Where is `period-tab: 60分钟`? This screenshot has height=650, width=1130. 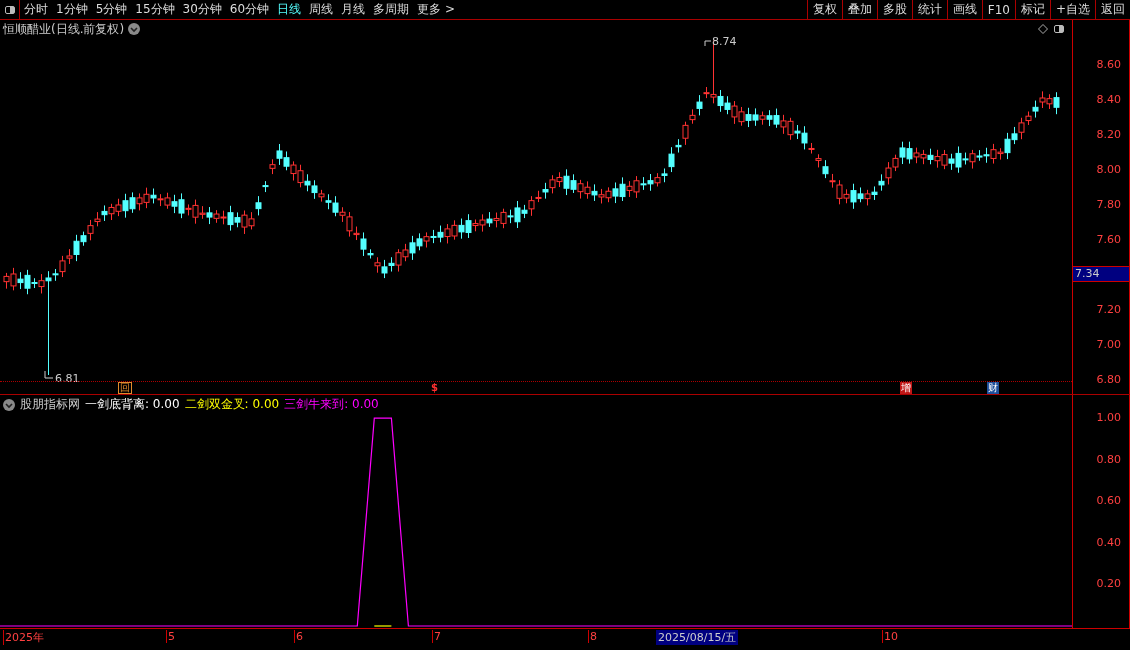
period-tab: 60分钟 is located at coordinates (249, 9).